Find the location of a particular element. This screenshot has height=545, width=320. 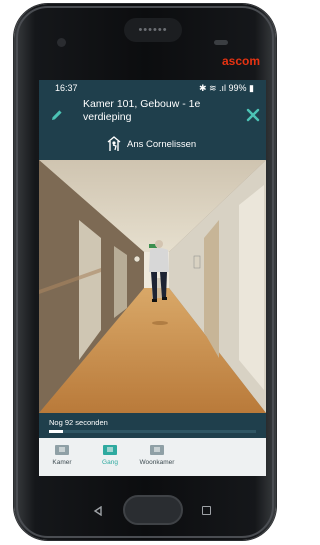

tab-kamer-label: Kamer is located at coordinates (62, 462).